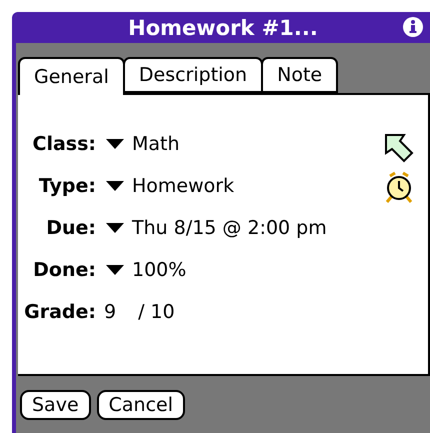 The width and height of the screenshot is (430, 433). What do you see at coordinates (64, 270) in the screenshot?
I see `field-label: Done:` at bounding box center [64, 270].